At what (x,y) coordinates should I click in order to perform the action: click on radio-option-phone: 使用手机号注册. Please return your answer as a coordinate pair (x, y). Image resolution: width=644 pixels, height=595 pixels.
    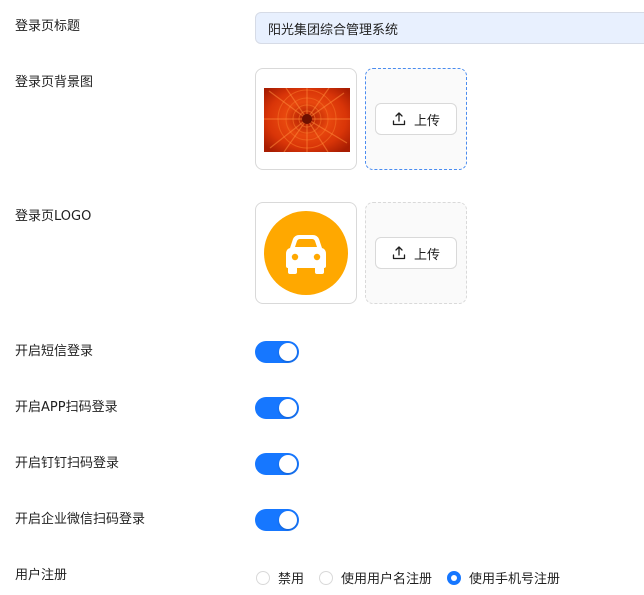
    Looking at the image, I should click on (503, 577).